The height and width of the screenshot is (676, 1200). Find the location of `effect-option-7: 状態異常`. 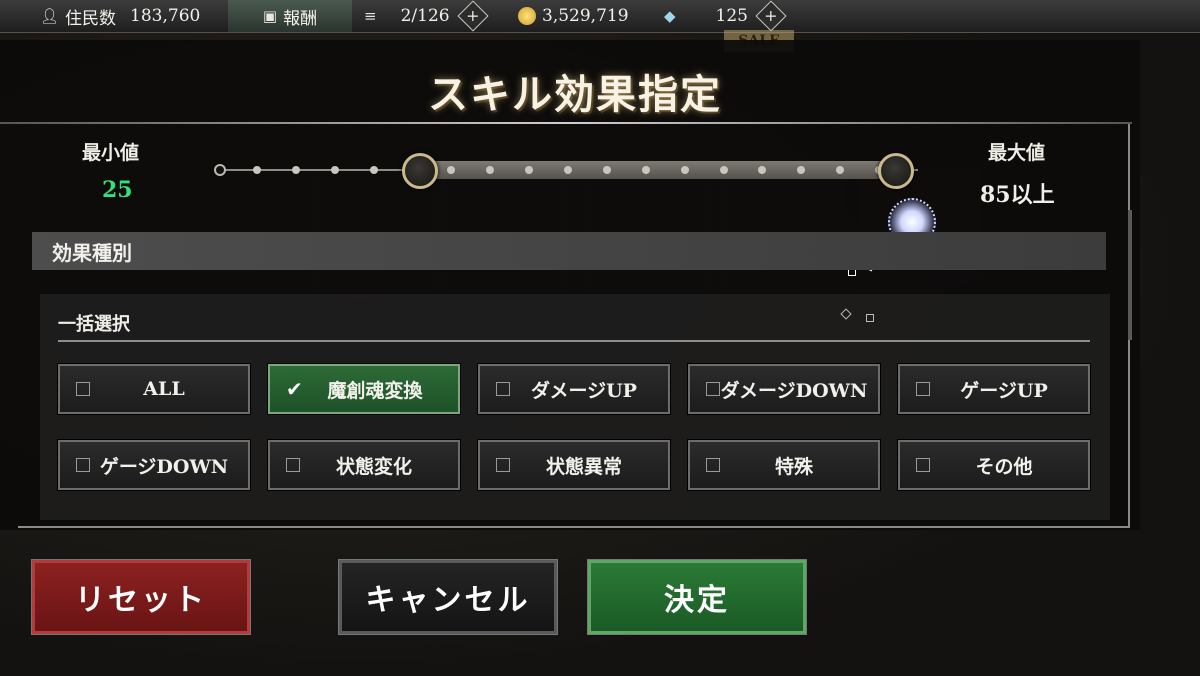

effect-option-7: 状態異常 is located at coordinates (574, 465).